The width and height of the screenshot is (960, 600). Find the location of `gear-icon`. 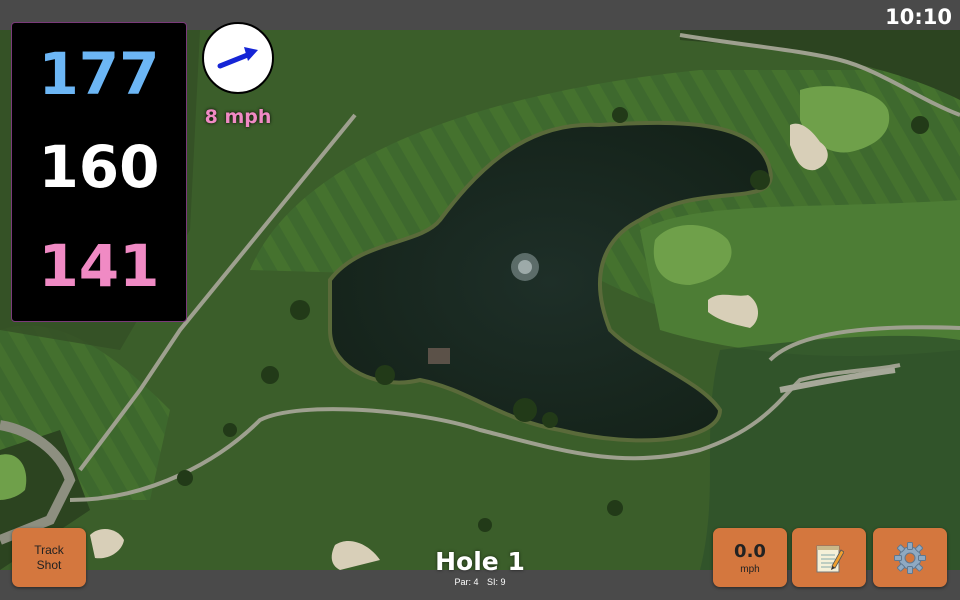

gear-icon is located at coordinates (910, 557).